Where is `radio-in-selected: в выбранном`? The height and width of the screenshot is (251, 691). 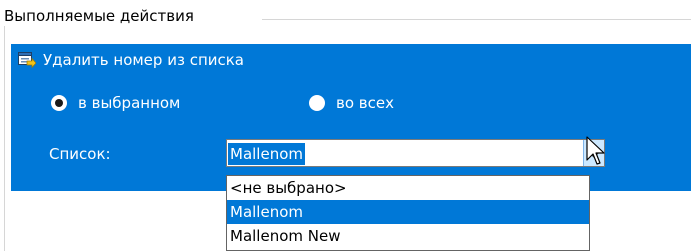
radio-in-selected: в выбранном is located at coordinates (115, 103).